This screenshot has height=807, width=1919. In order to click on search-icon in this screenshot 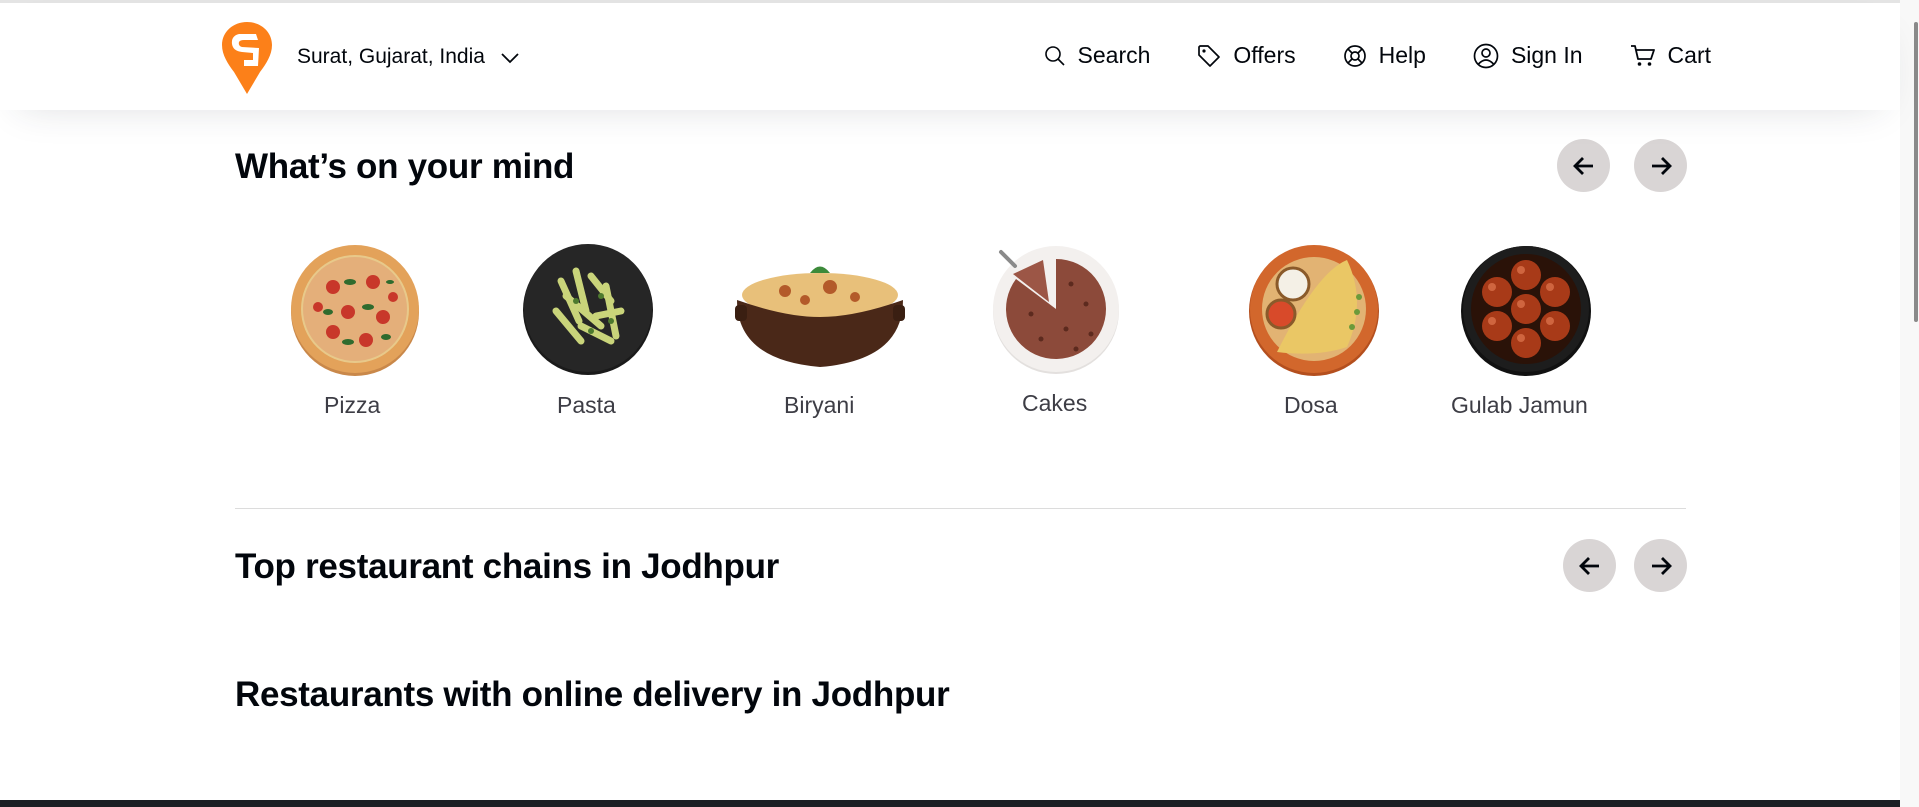, I will do `click(1054, 55)`.